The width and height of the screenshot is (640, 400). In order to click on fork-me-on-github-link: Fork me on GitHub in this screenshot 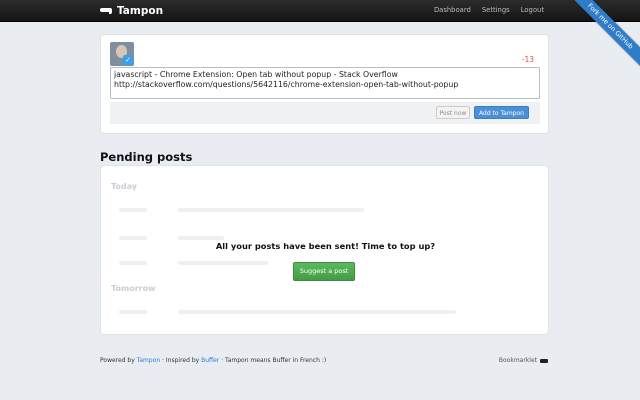, I will do `click(603, 37)`.